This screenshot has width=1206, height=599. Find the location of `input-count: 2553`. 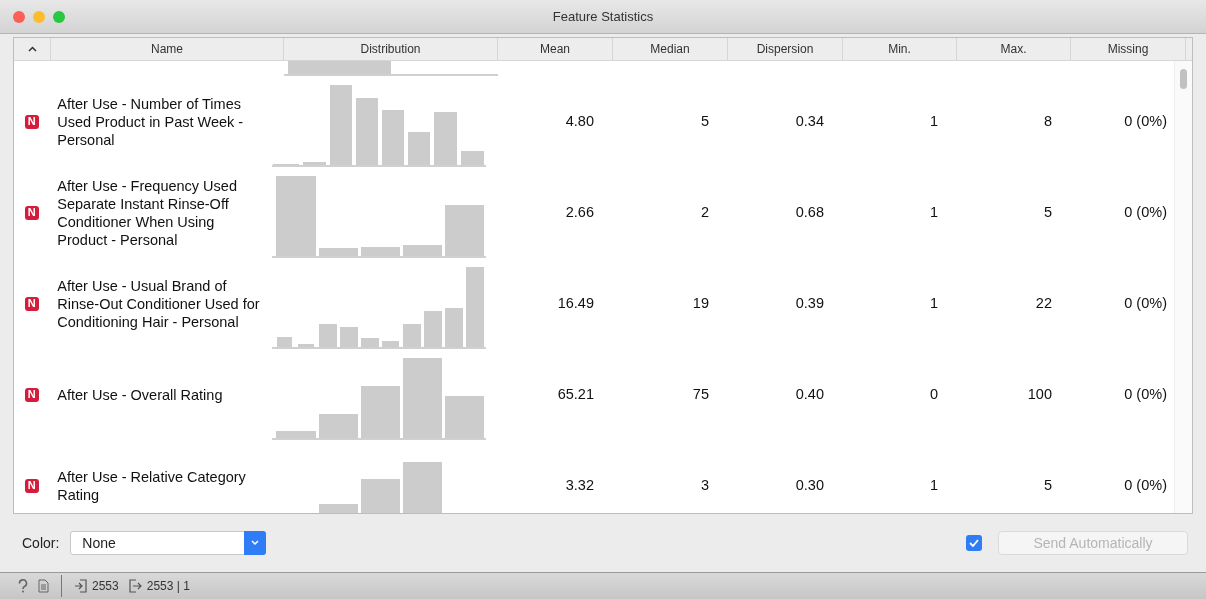

input-count: 2553 is located at coordinates (105, 586).